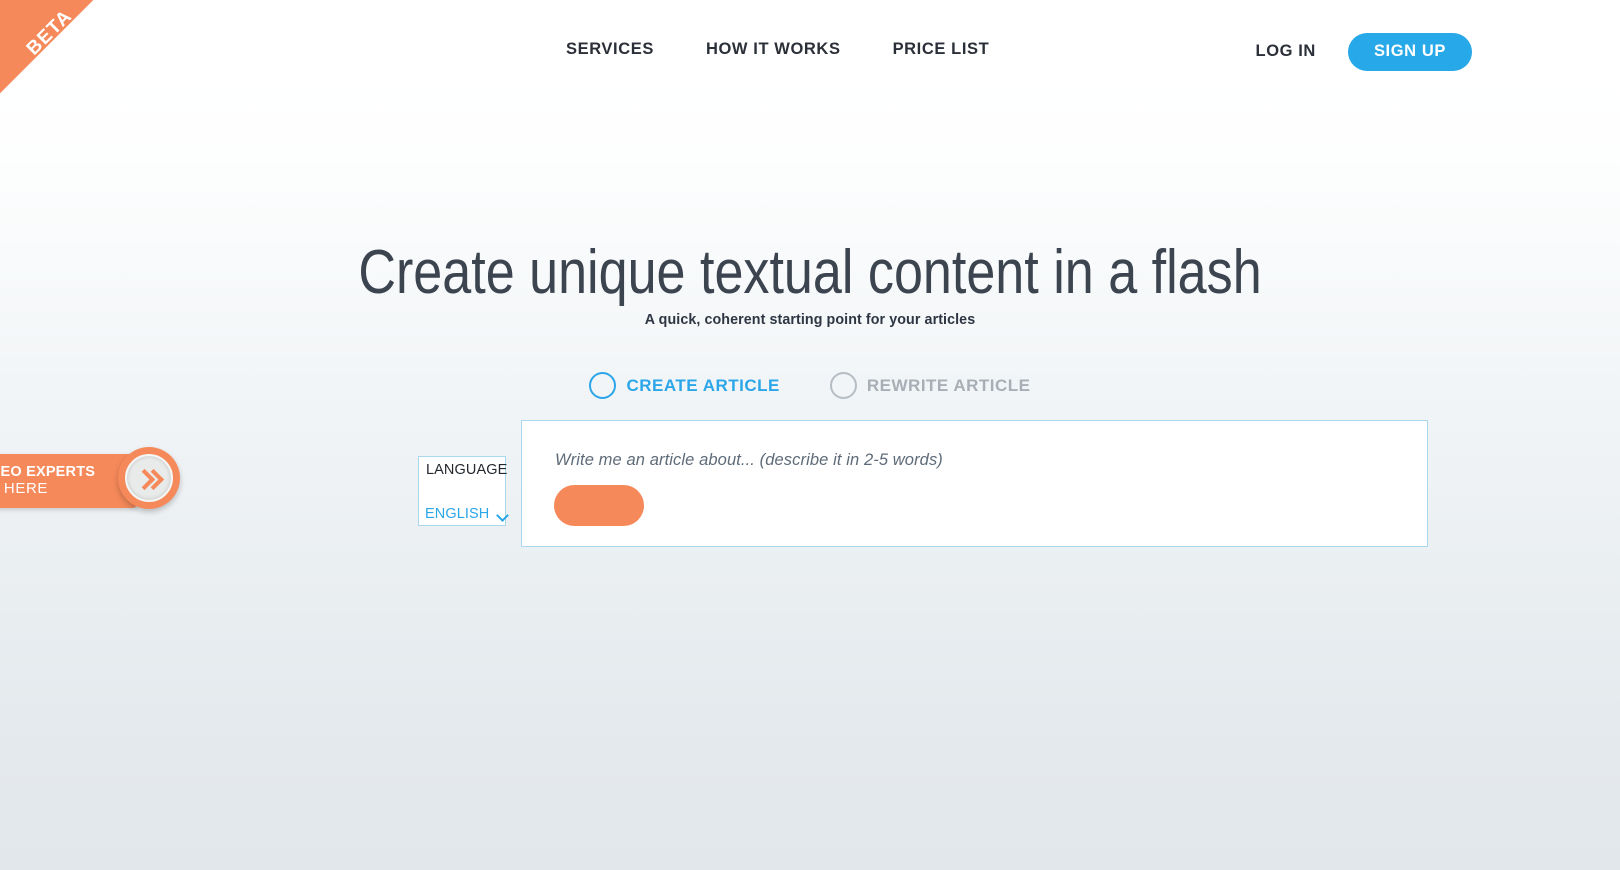 Image resolution: width=1620 pixels, height=870 pixels. I want to click on promo-tab-line-1: GENCIES & SEO EXPERTS, so click(48, 472).